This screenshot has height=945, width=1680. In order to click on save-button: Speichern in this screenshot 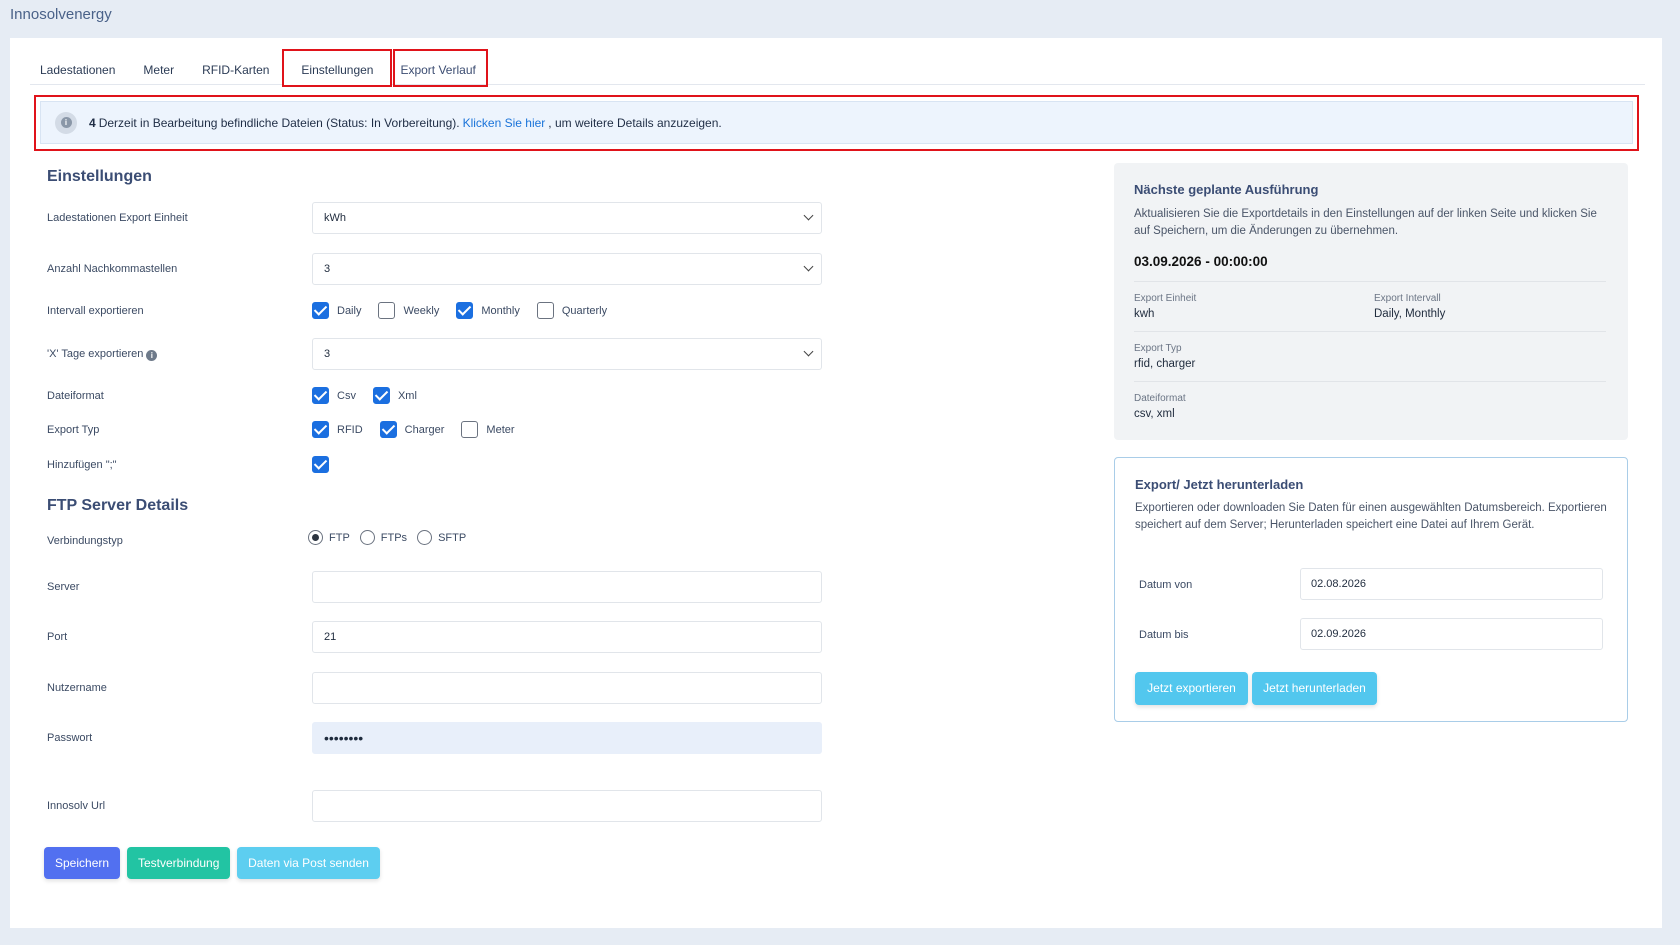, I will do `click(82, 863)`.